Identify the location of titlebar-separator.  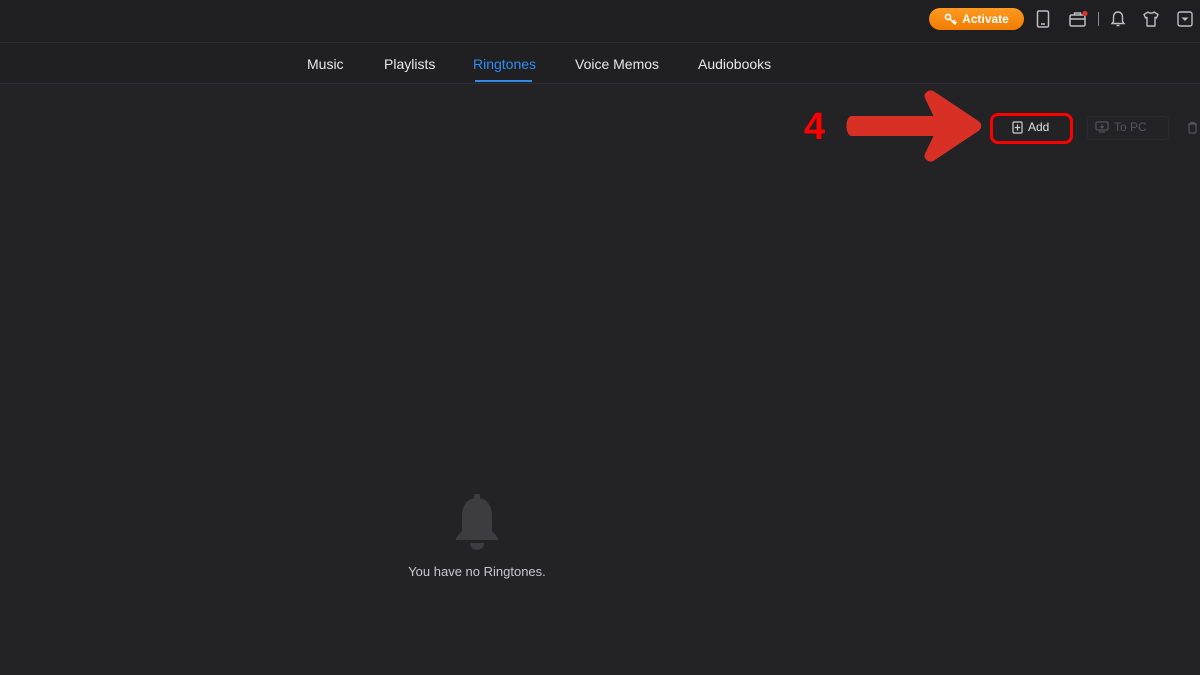
(1098, 19).